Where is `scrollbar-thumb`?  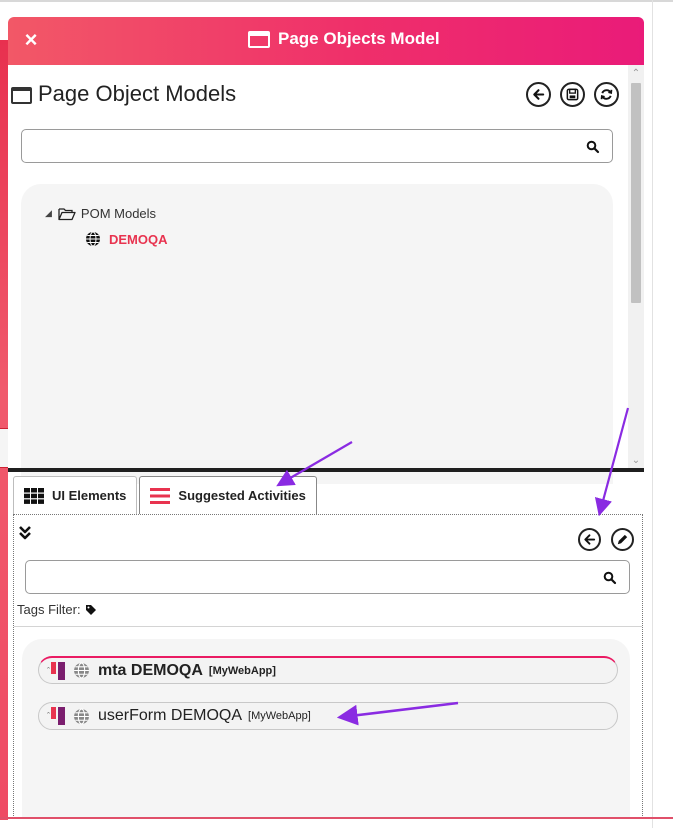 scrollbar-thumb is located at coordinates (636, 193).